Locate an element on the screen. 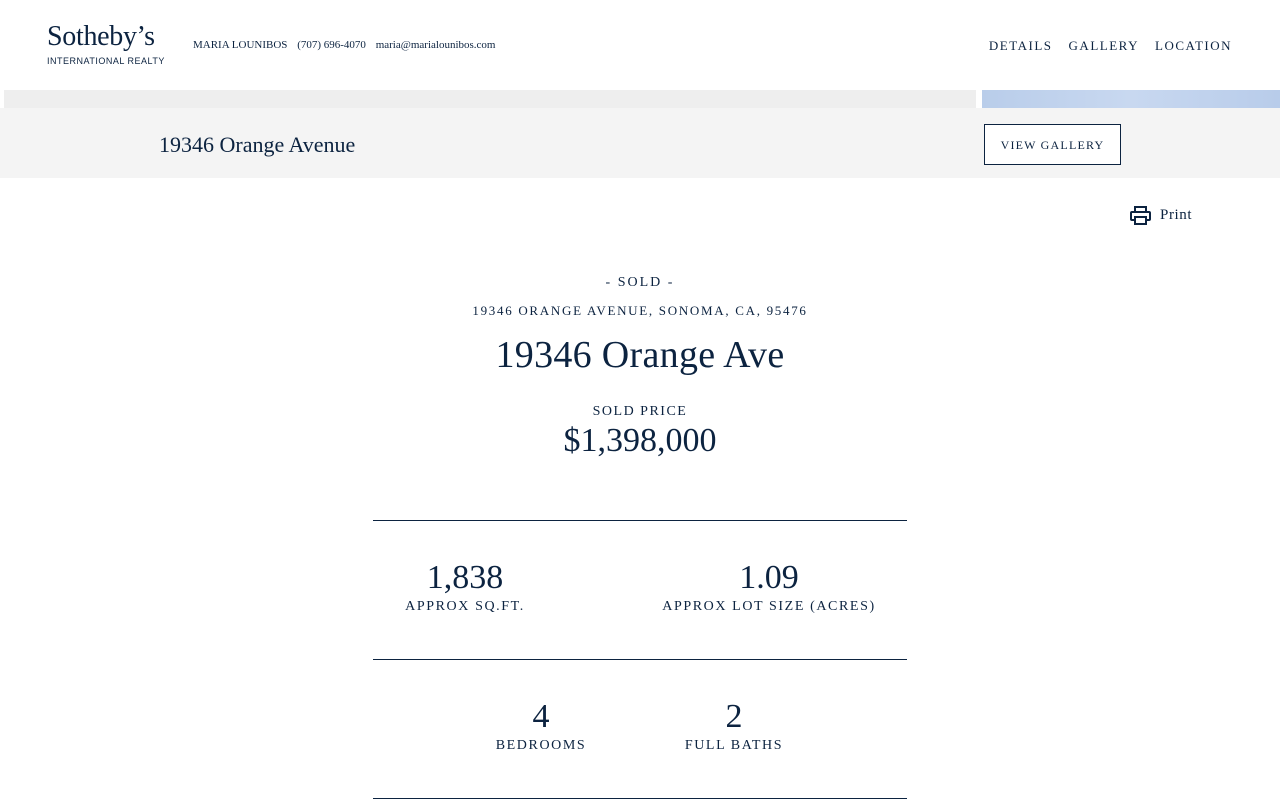 This screenshot has width=1280, height=800. nav-gallery: GALLERY is located at coordinates (1104, 45).